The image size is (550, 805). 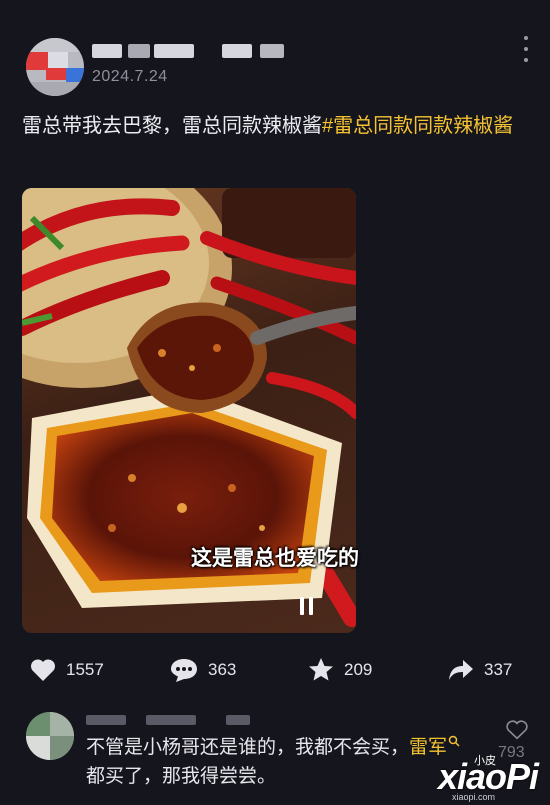 I want to click on video-subtitle: 这是雷总也爱吃的, so click(x=275, y=558).